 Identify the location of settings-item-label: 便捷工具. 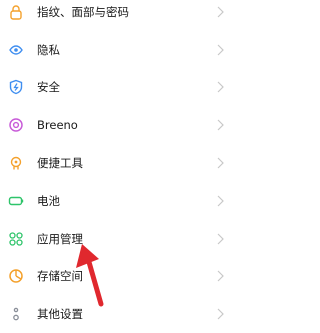
(60, 163).